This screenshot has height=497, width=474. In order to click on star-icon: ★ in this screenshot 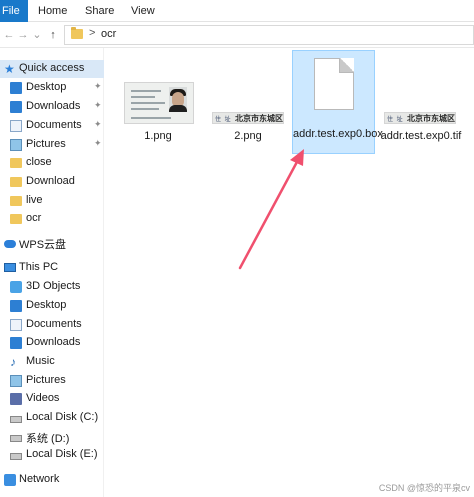, I will do `click(9, 69)`.